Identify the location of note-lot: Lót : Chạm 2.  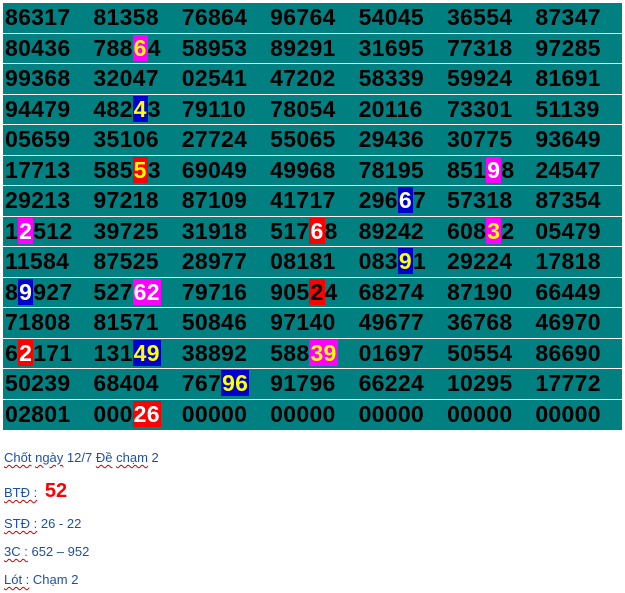
(41, 579).